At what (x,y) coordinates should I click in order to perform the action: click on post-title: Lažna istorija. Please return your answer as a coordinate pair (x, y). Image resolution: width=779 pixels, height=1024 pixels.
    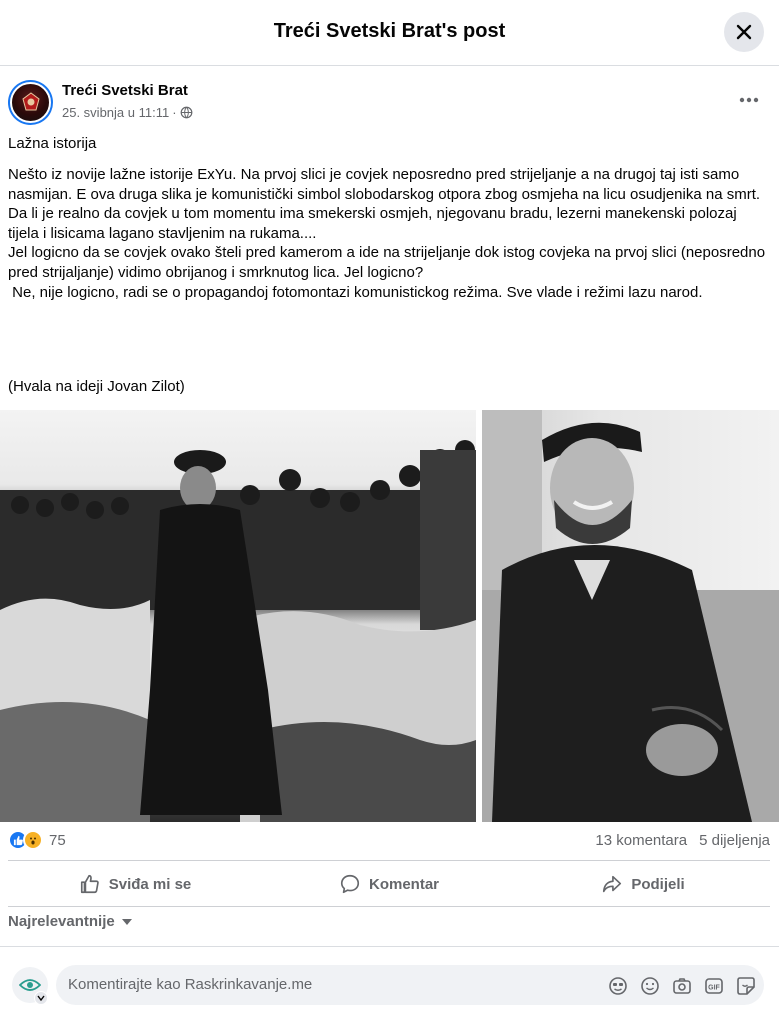
    Looking at the image, I should click on (52, 143).